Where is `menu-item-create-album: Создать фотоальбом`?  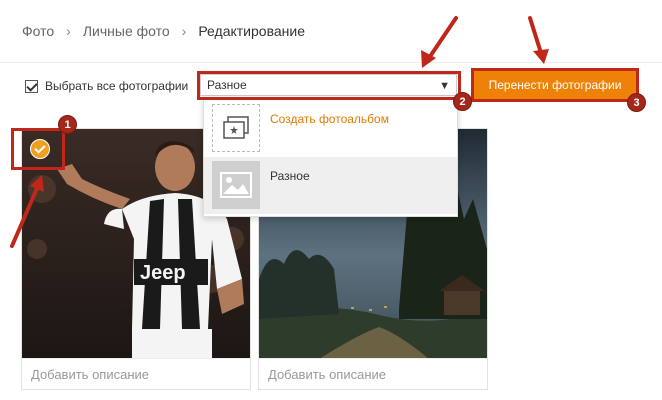
menu-item-create-album: Создать фотоальбом is located at coordinates (330, 128).